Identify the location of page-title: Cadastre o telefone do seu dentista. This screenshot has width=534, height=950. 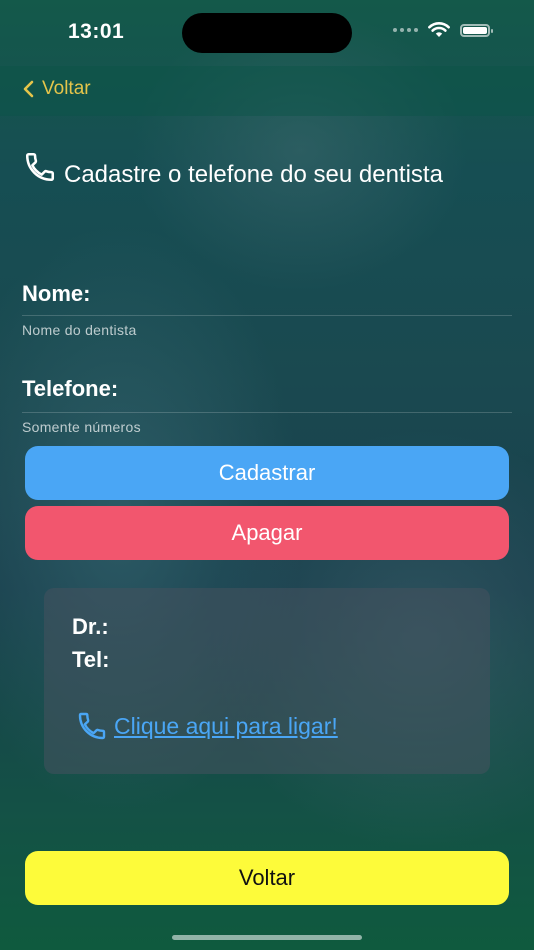
(257, 170).